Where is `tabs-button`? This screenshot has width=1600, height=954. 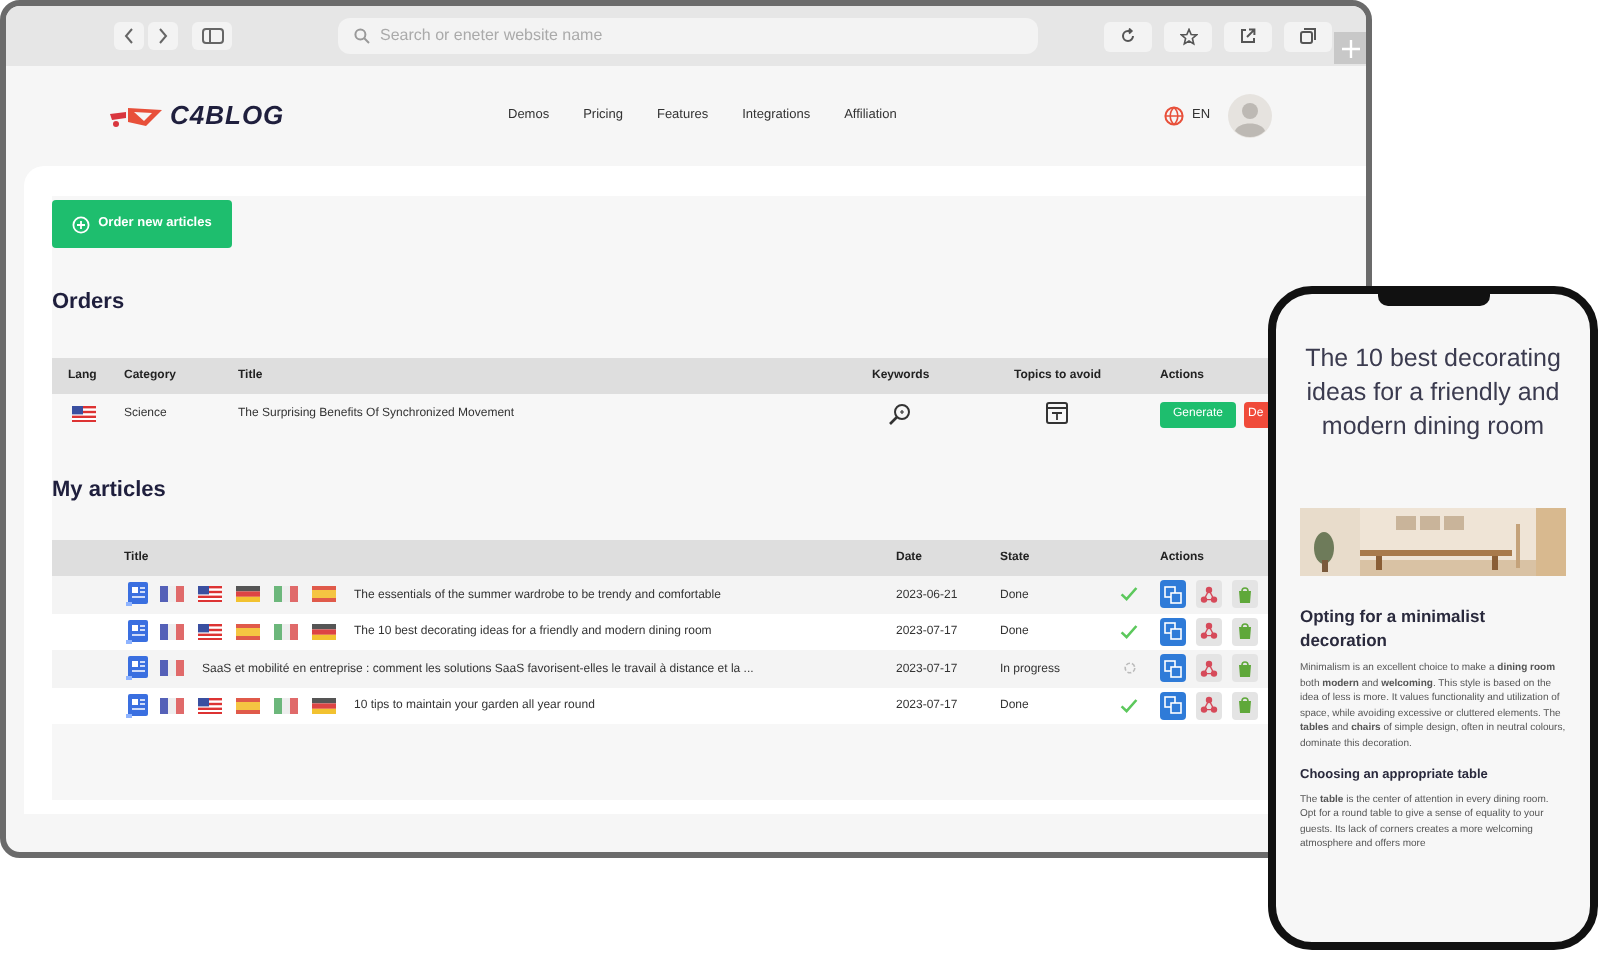
tabs-button is located at coordinates (1308, 36).